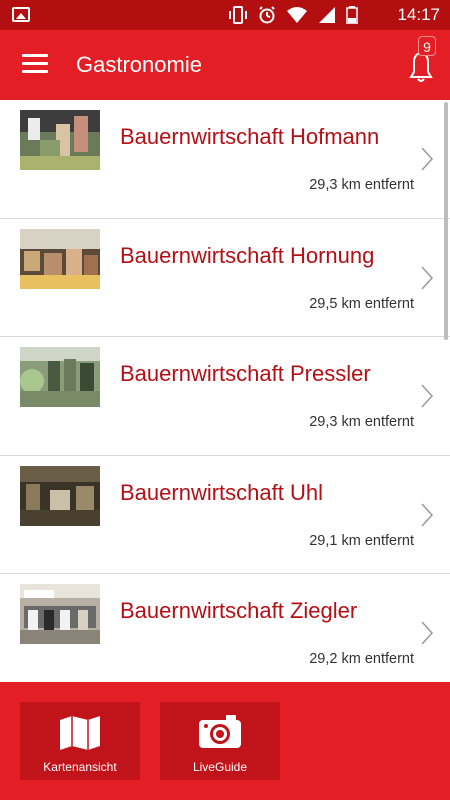  I want to click on restaurant-name: Bauernwirtschaft Ziegler, so click(239, 610).